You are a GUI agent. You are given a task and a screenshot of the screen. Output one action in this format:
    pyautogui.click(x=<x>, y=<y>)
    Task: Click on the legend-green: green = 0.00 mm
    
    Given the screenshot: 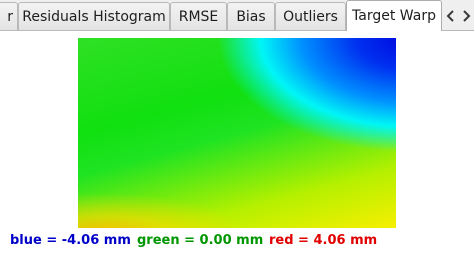 What is the action you would take?
    pyautogui.click(x=200, y=240)
    